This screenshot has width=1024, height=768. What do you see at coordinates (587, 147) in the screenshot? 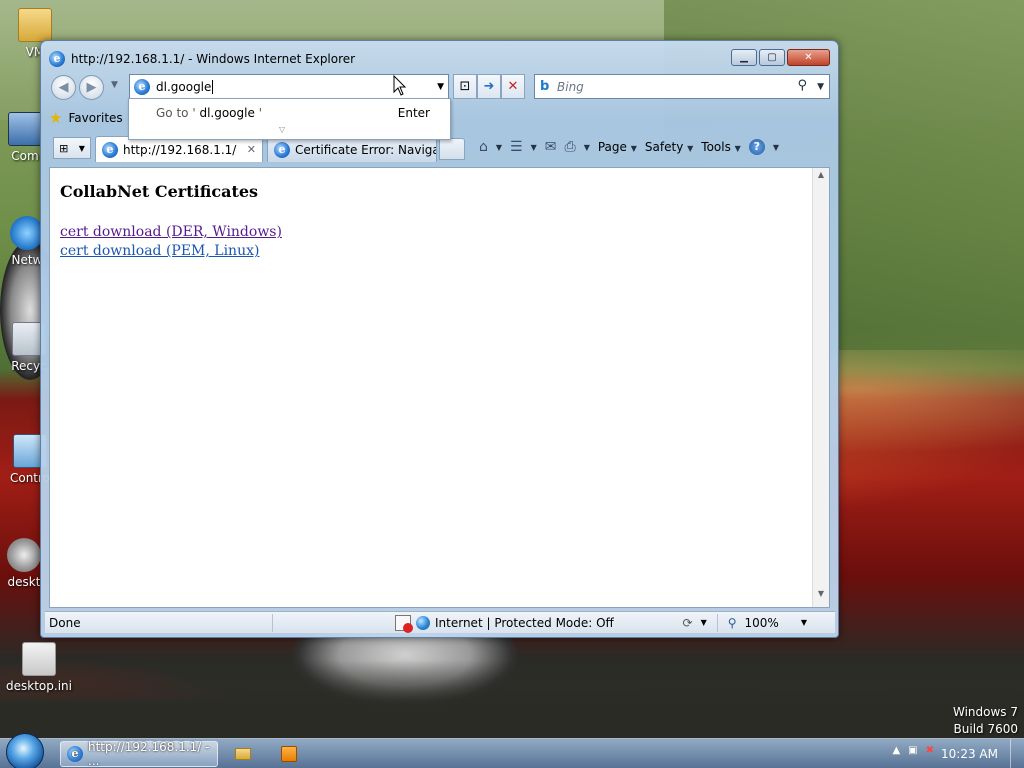
I see `print-dropdown-icon: ▼` at bounding box center [587, 147].